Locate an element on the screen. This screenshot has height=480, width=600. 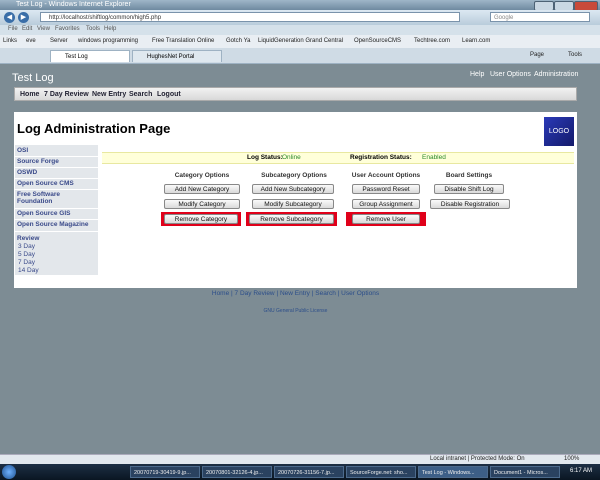
review-link-14-day: 14 Day is located at coordinates (28, 270).